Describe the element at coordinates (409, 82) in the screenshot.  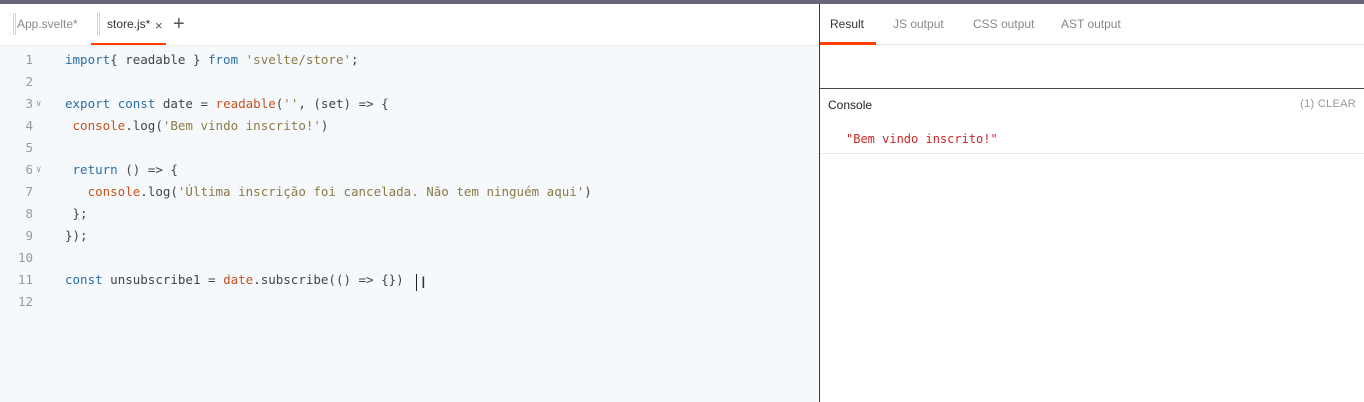
I see `code-line: 2` at that location.